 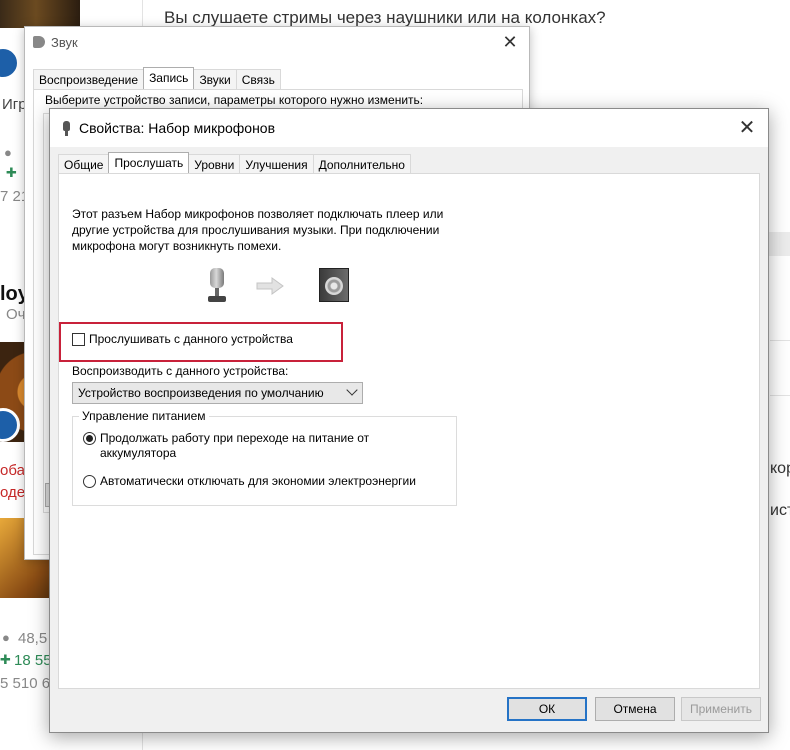 What do you see at coordinates (25, 683) in the screenshot?
I see `view-count: 5 510 6` at bounding box center [25, 683].